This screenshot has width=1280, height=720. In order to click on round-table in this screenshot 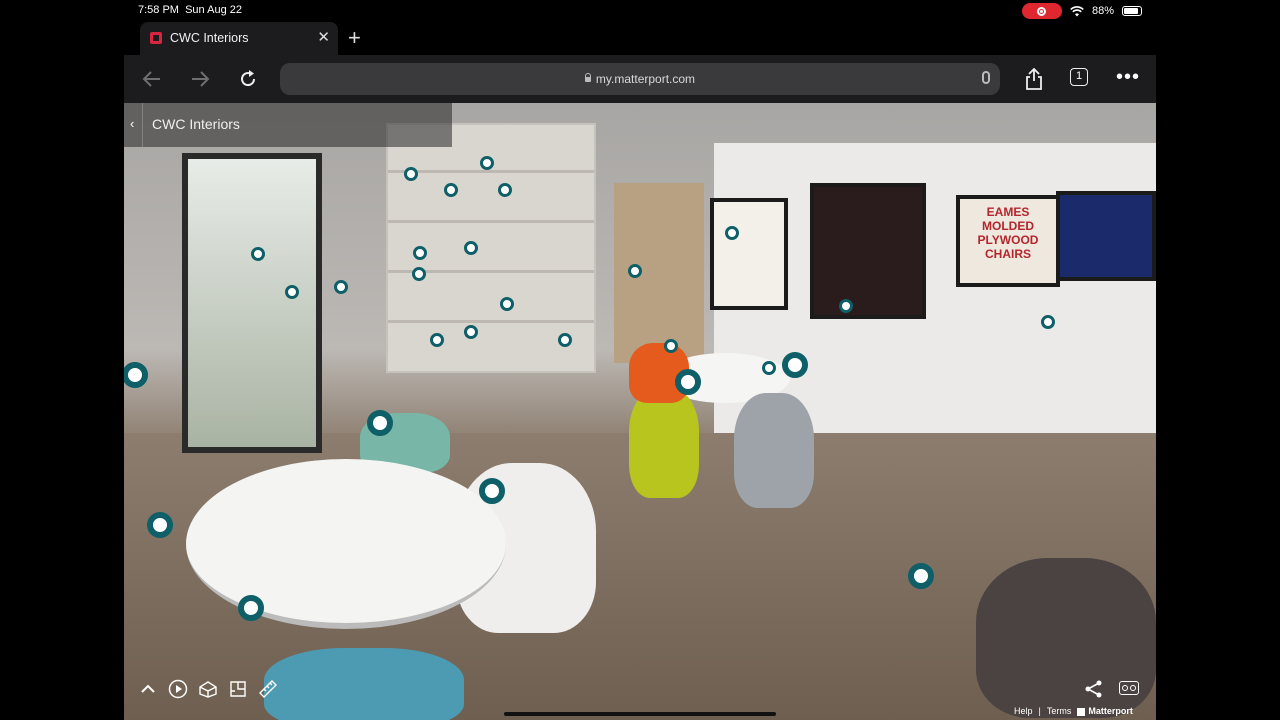, I will do `click(346, 544)`.